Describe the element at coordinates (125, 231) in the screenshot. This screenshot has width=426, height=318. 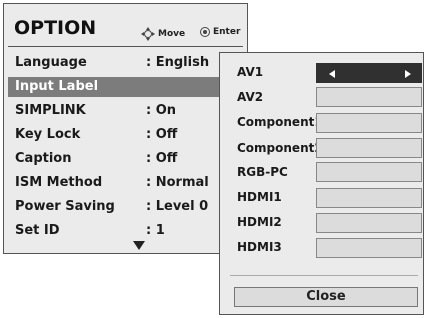
I see `menu-item-set-id: Set ID : 1` at that location.